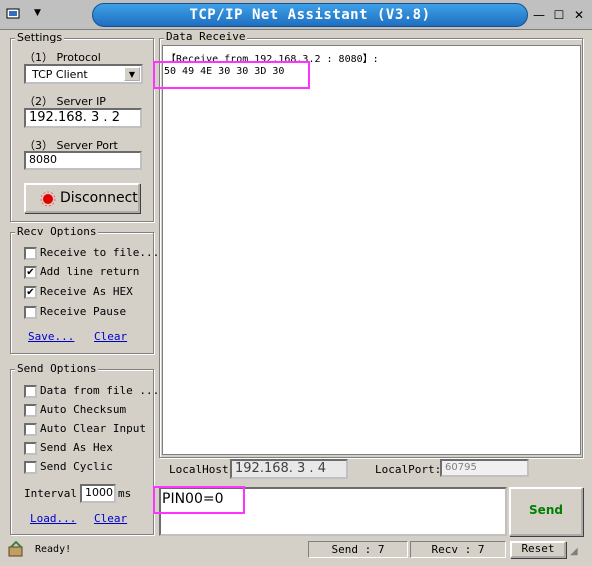  Describe the element at coordinates (579, 15) in the screenshot. I see `close-icon: ✕` at that location.